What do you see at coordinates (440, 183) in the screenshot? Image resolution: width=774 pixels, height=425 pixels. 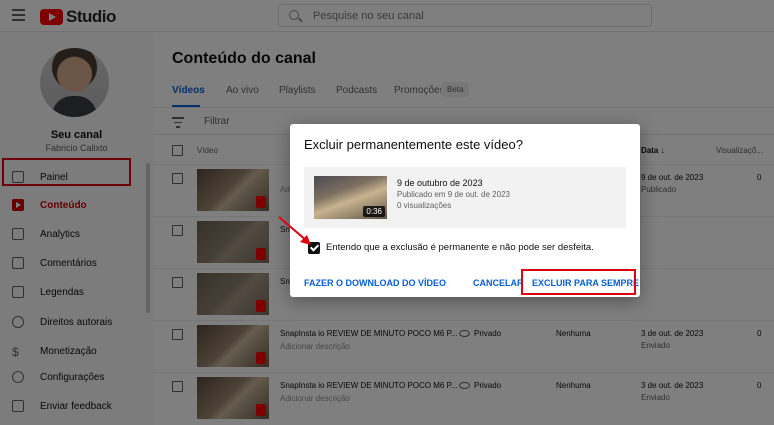 I see `video-title: 9 de outubro de 2023` at bounding box center [440, 183].